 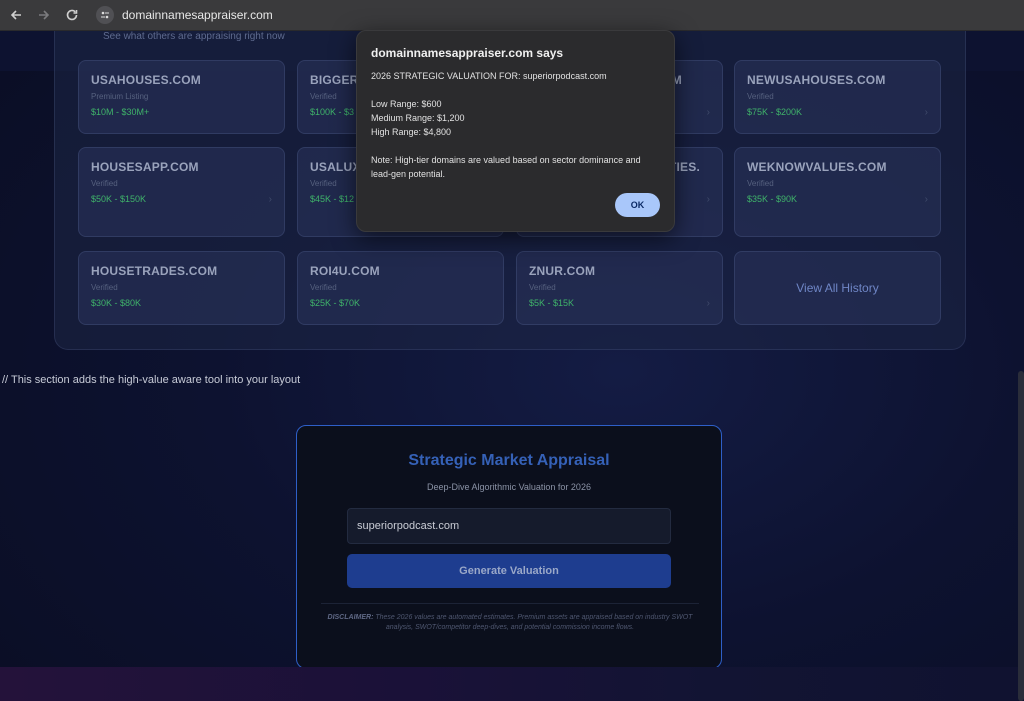 I want to click on forward-arrow-icon, so click(x=44, y=15).